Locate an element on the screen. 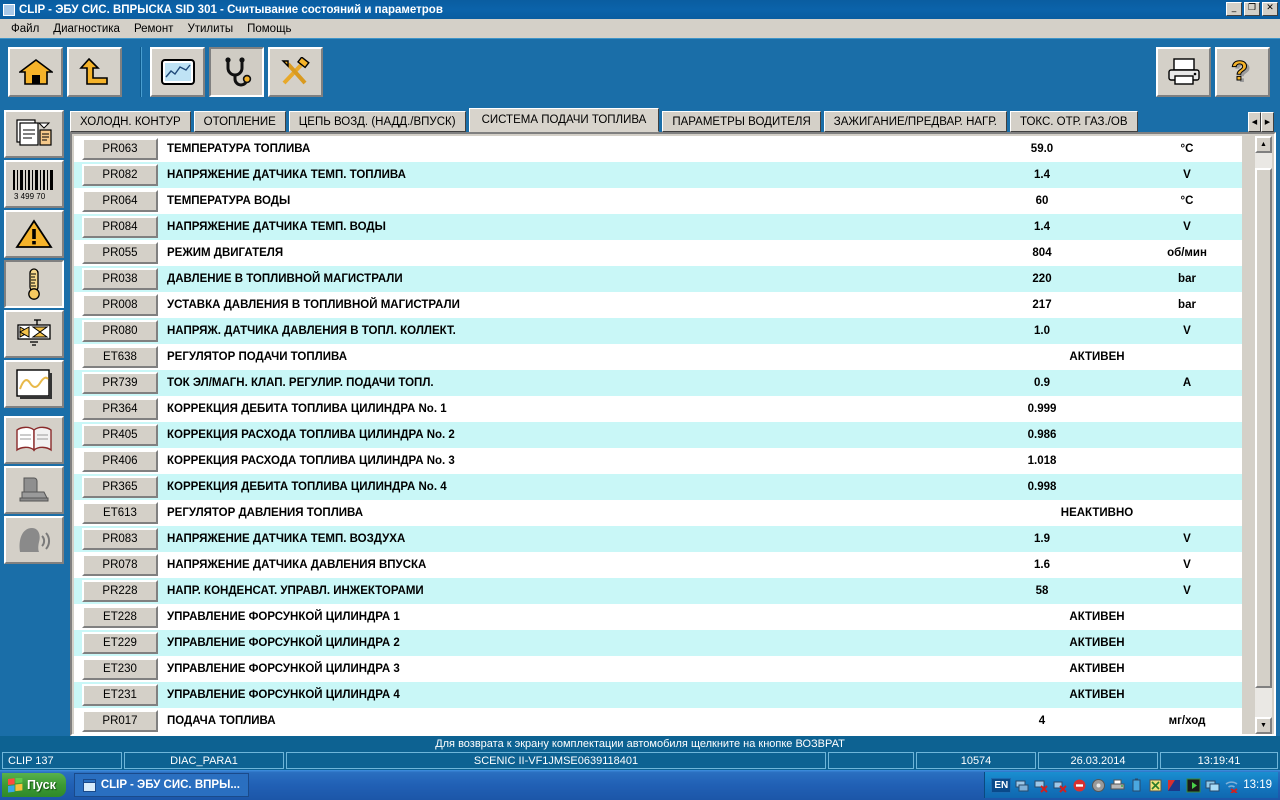 The image size is (1280, 800). row-id: PR008 is located at coordinates (120, 305).